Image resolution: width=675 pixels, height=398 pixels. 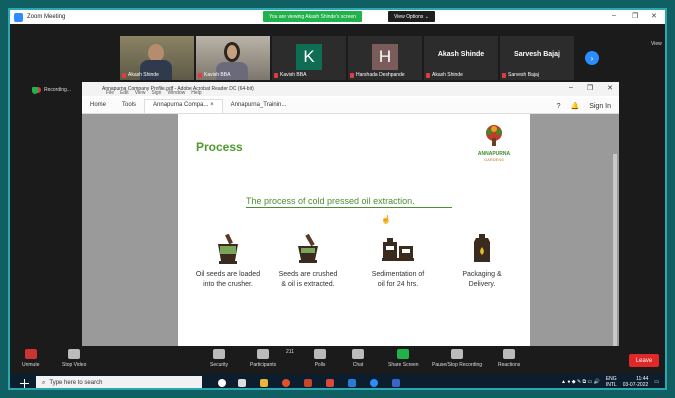 I want to click on polls-button: Polls, so click(x=320, y=358).